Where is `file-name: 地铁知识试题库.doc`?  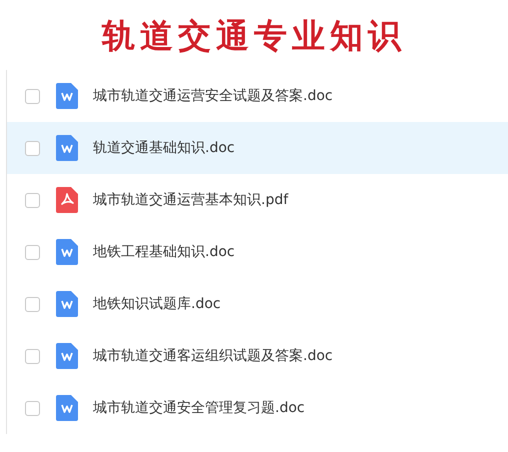
file-name: 地铁知识试题库.doc is located at coordinates (157, 304).